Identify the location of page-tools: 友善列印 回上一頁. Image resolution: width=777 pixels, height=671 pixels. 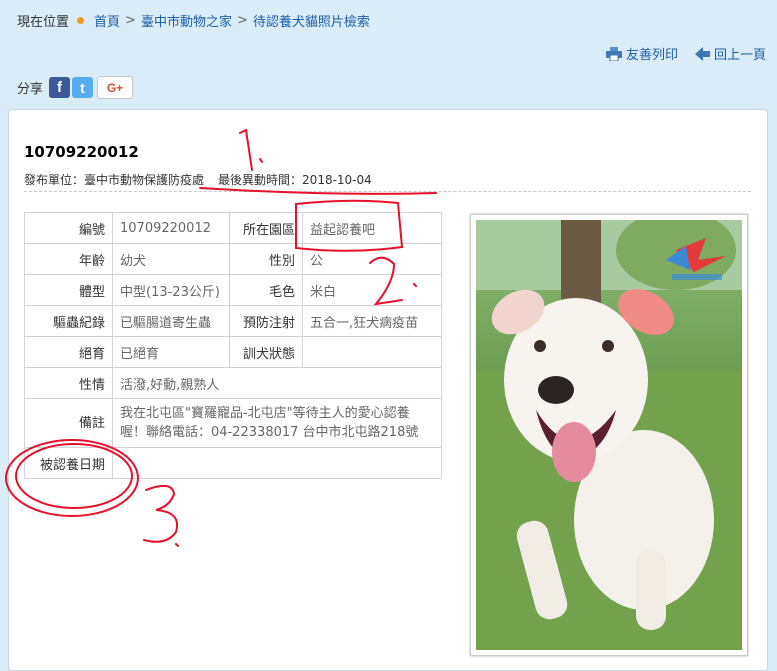
(685, 53).